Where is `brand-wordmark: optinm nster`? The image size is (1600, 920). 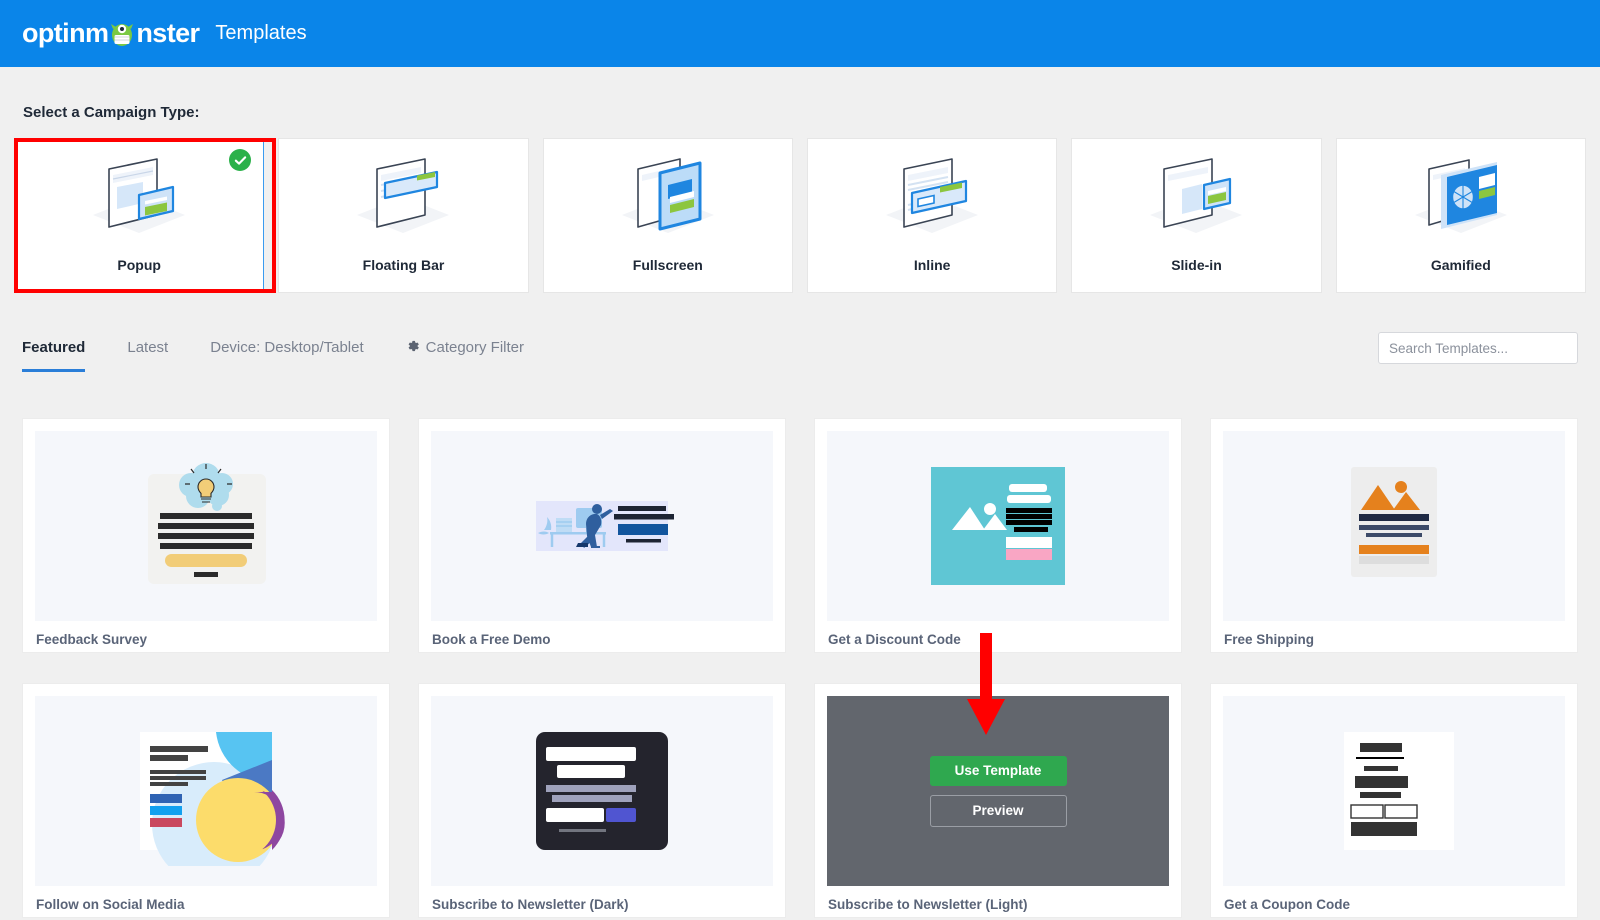 brand-wordmark: optinm nster is located at coordinates (111, 33).